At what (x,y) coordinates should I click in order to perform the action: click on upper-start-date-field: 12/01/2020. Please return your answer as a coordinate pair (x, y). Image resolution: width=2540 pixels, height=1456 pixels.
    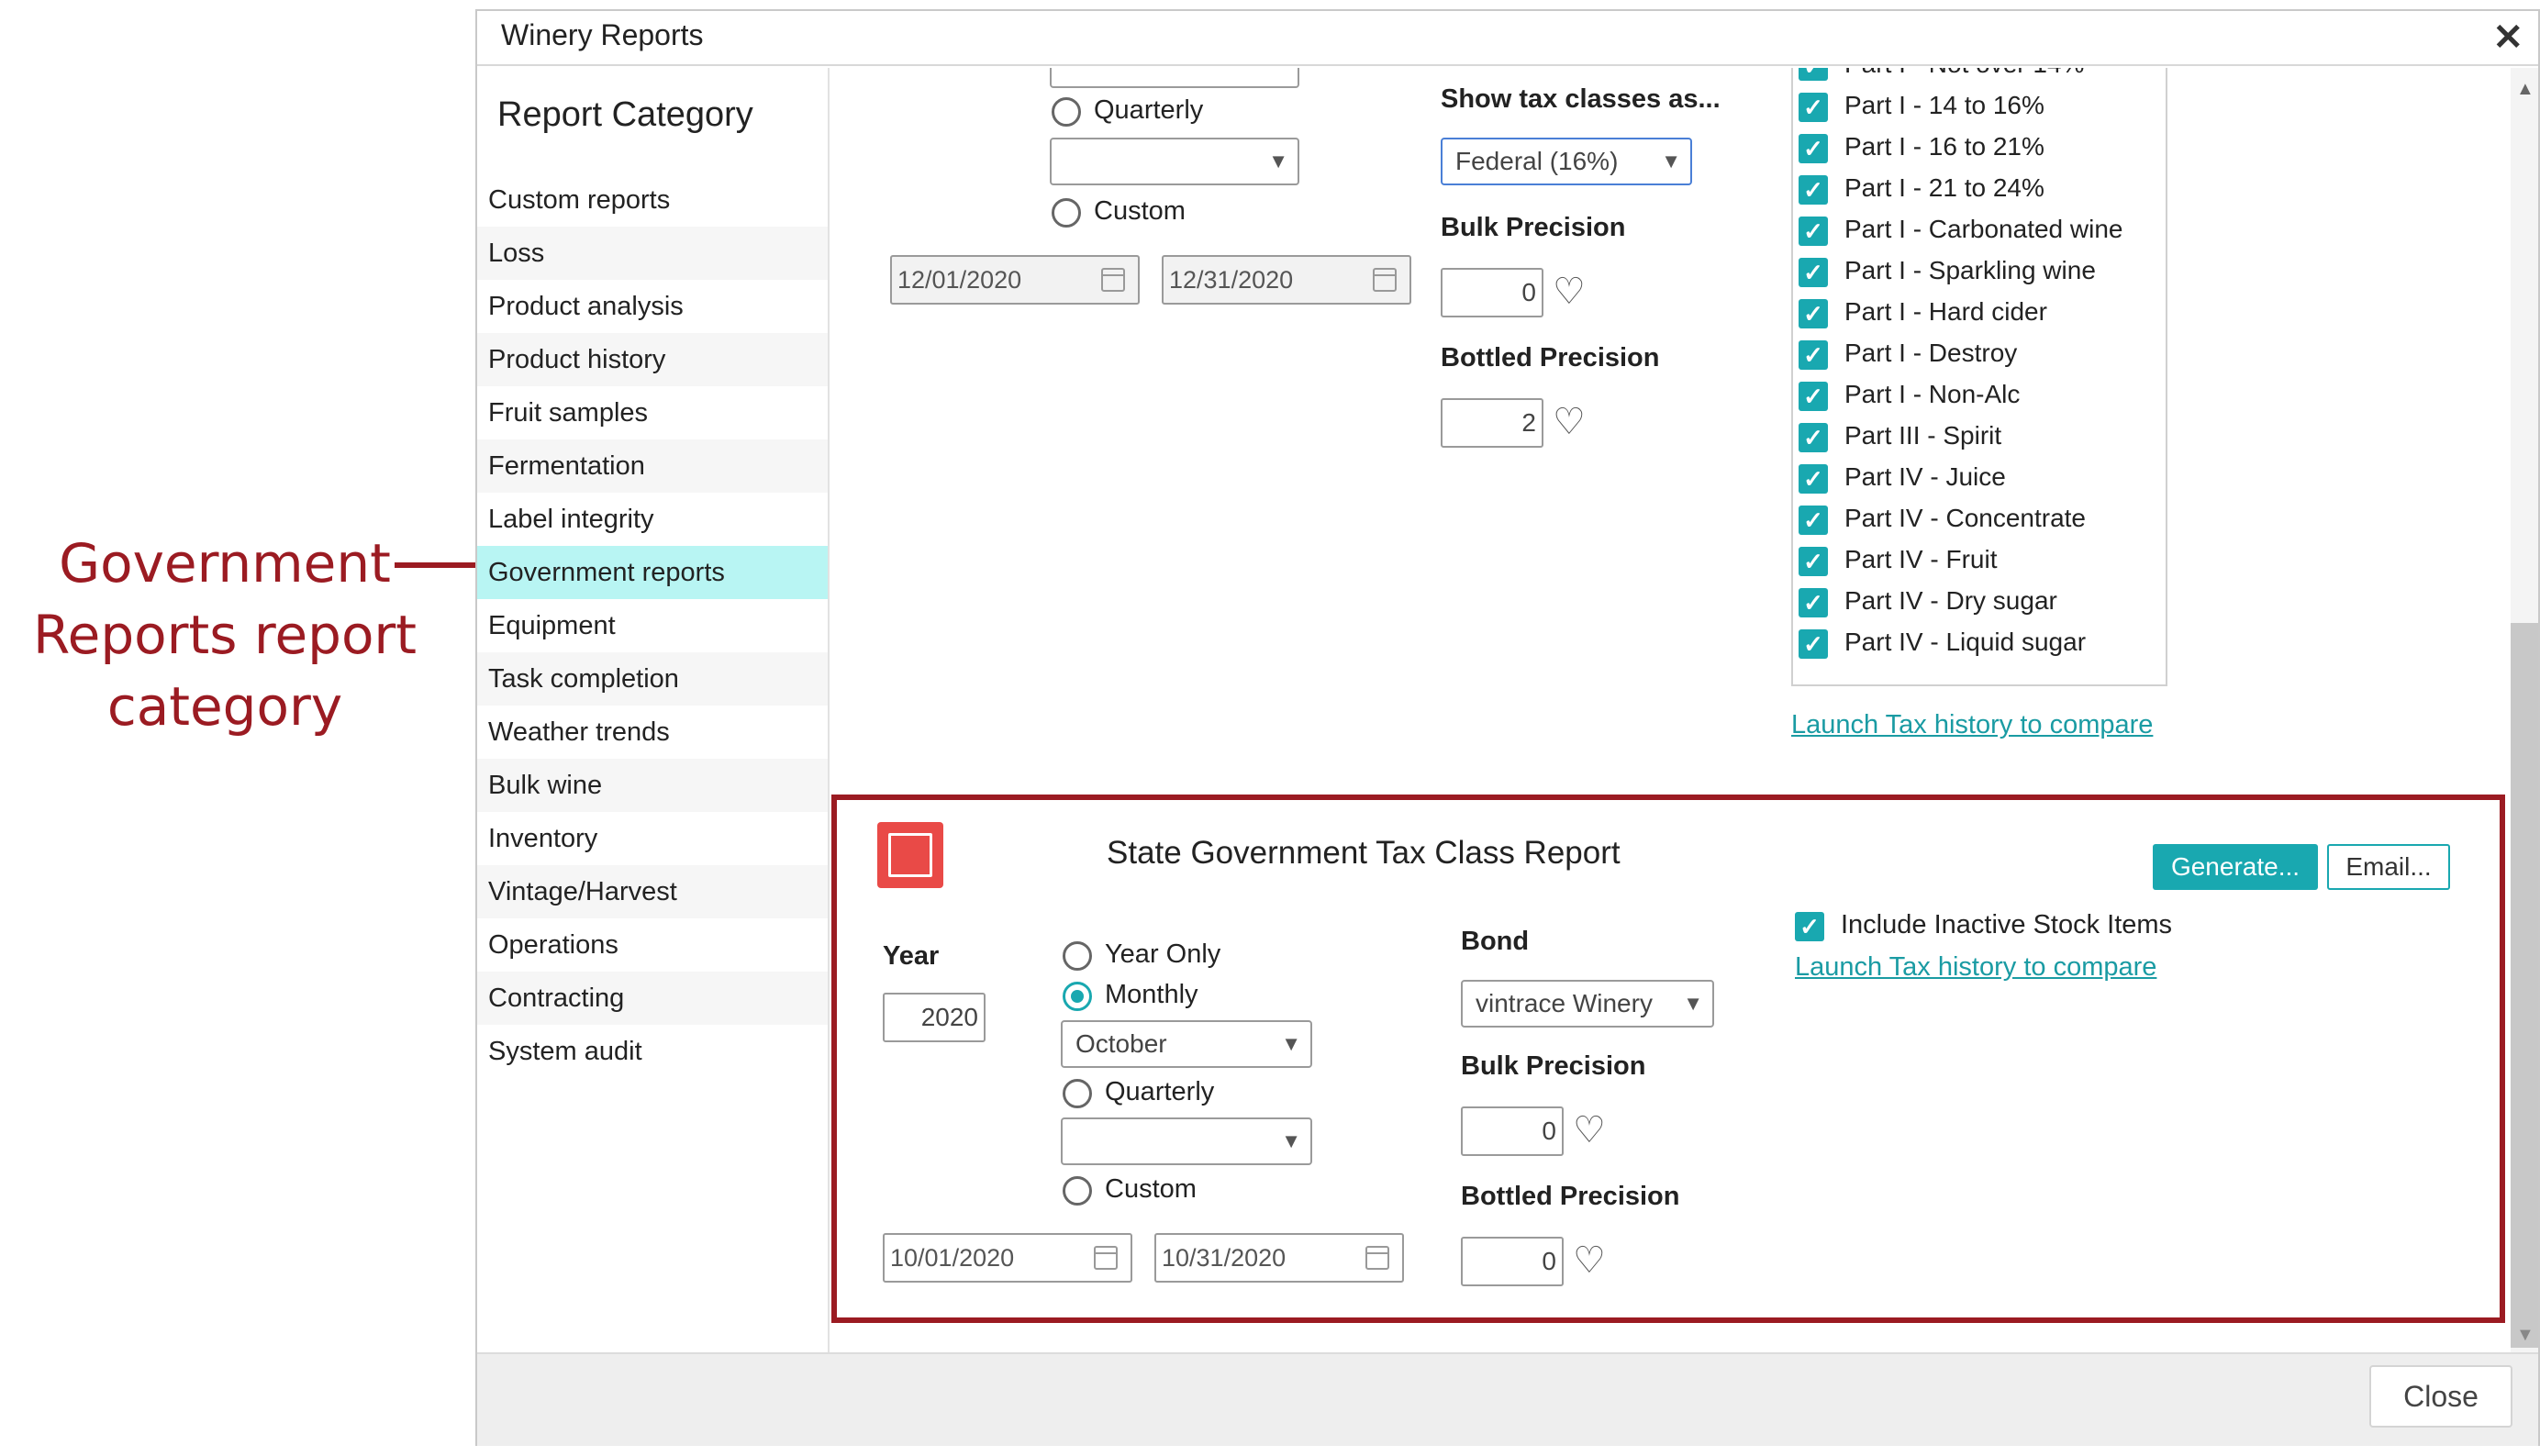
    Looking at the image, I should click on (1015, 280).